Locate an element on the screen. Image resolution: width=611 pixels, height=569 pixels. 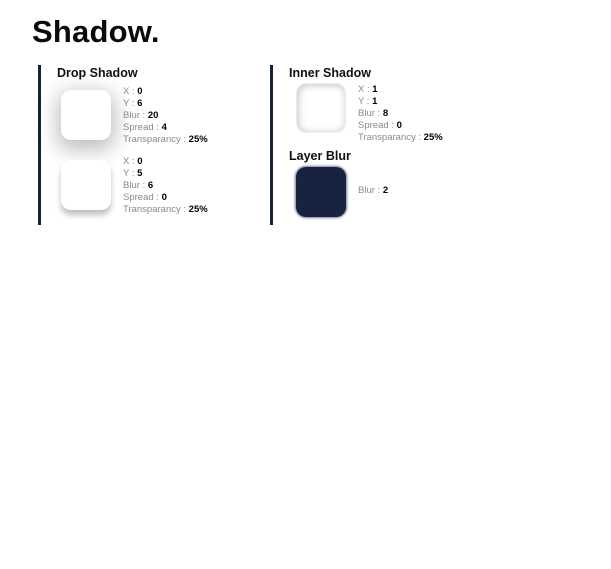
y-value: 1 is located at coordinates (375, 101).